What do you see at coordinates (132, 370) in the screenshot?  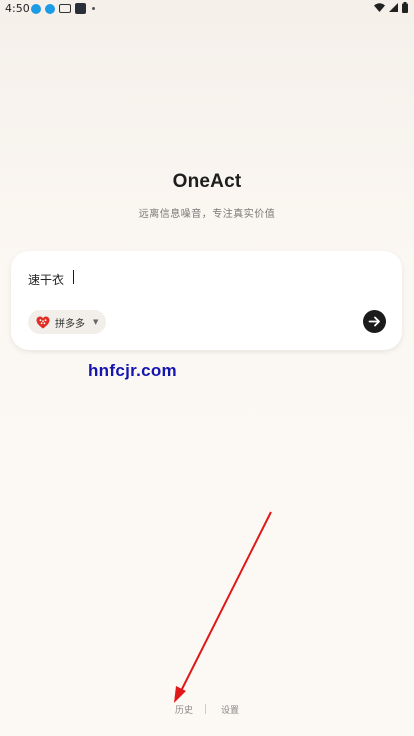 I see `watermark-text: hnfcjr.com` at bounding box center [132, 370].